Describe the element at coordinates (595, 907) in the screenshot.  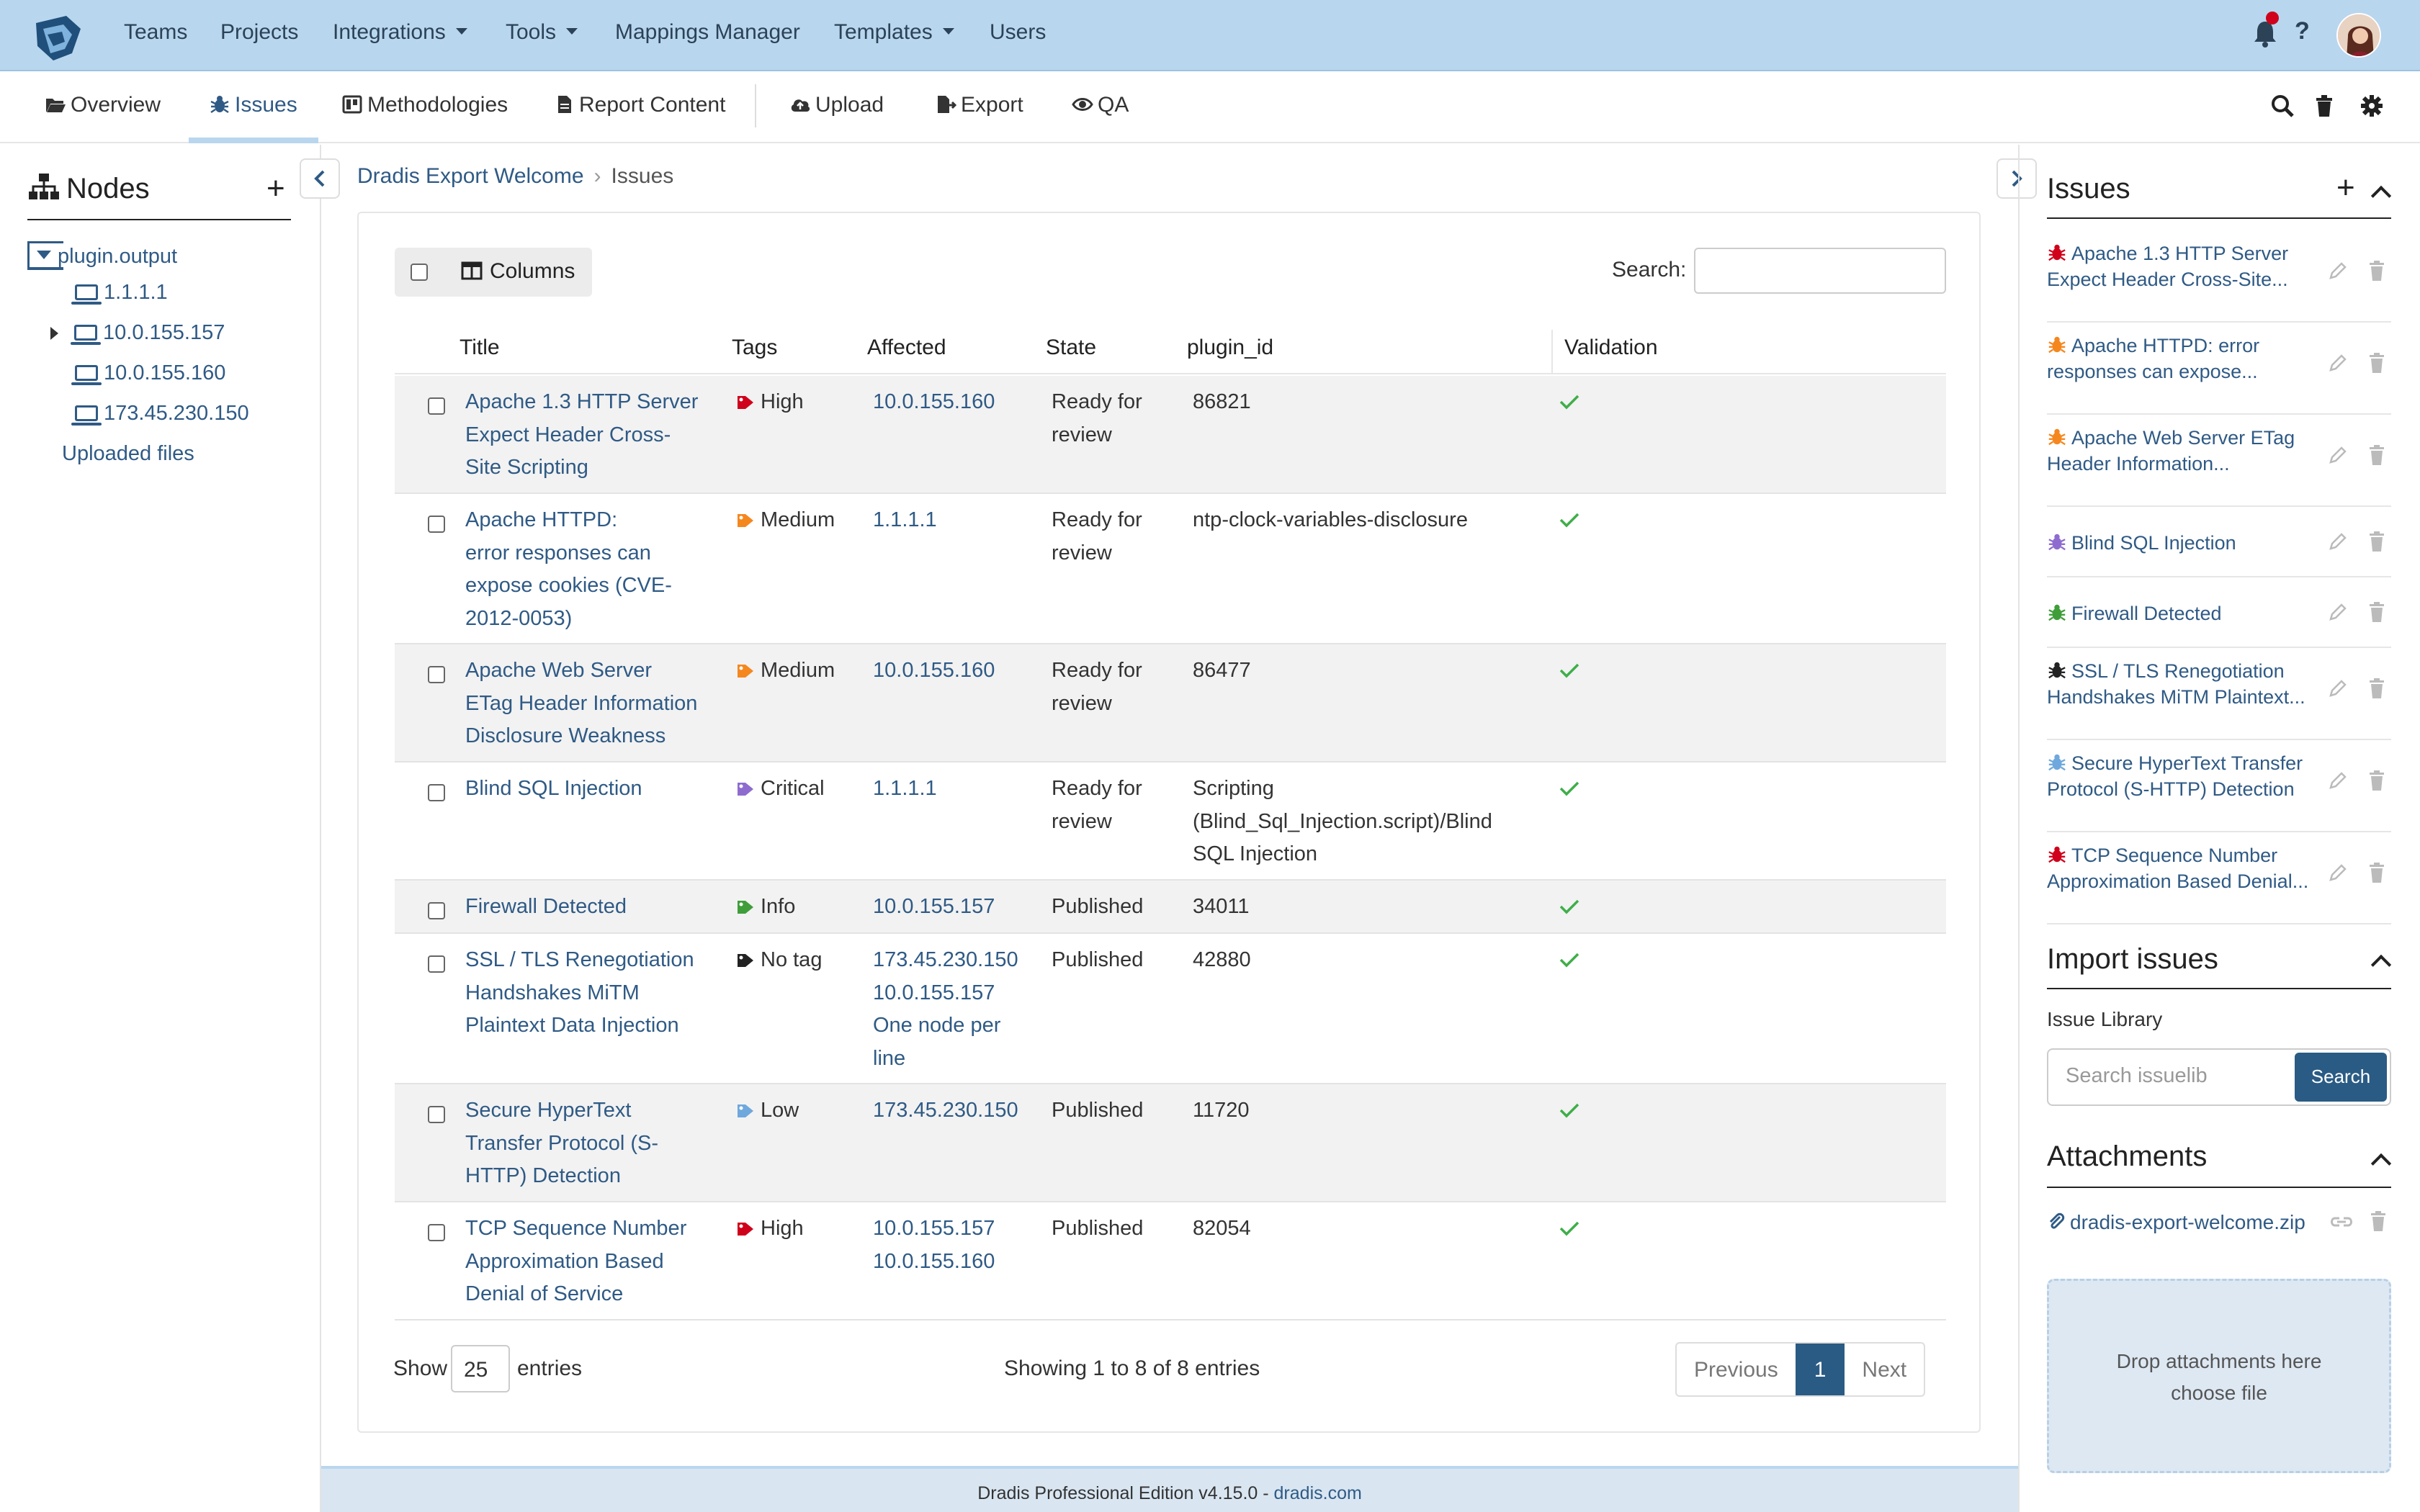
I see `issue-title-link: Firewall Detected` at that location.